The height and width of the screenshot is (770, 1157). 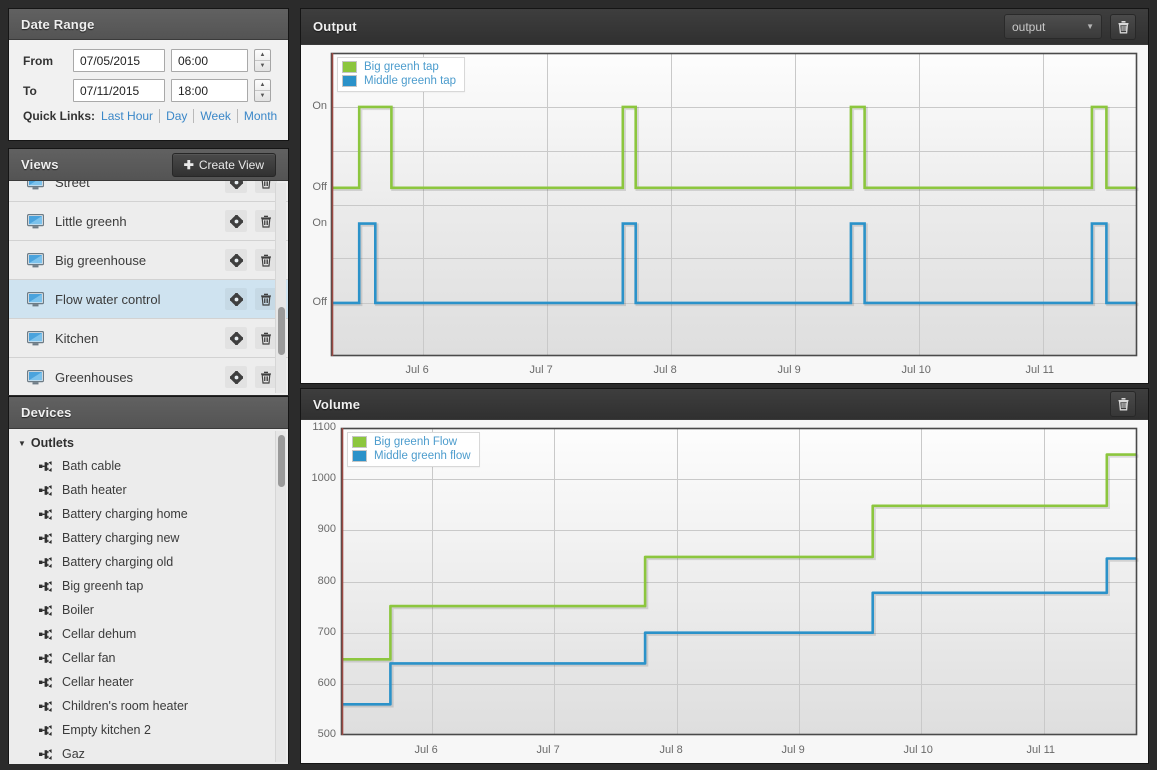 What do you see at coordinates (422, 456) in the screenshot?
I see `legend-label: Middle greenh flow` at bounding box center [422, 456].